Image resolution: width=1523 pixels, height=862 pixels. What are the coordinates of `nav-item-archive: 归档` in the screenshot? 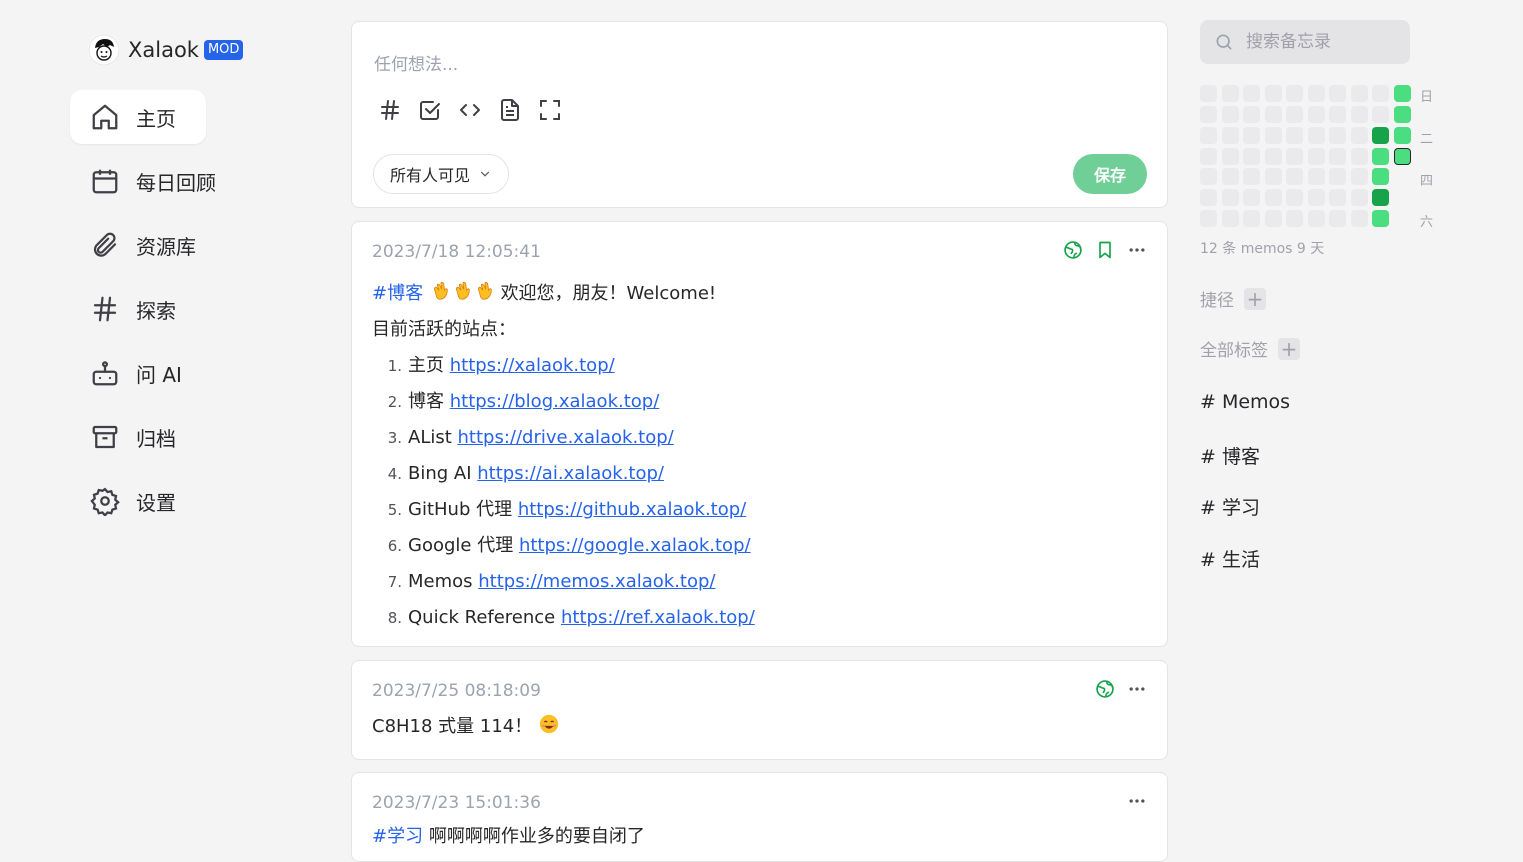 It's located at (138, 437).